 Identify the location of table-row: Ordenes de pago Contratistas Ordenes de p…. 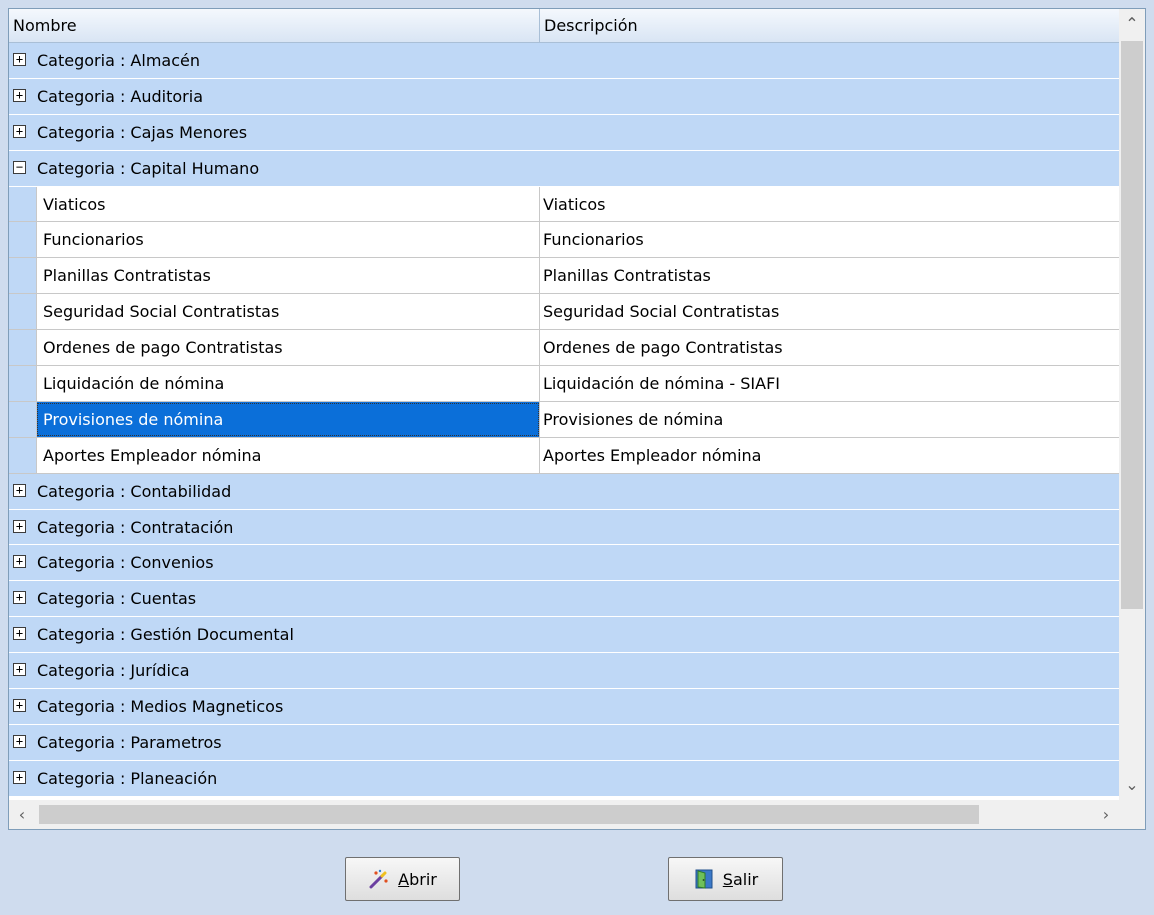
(564, 348).